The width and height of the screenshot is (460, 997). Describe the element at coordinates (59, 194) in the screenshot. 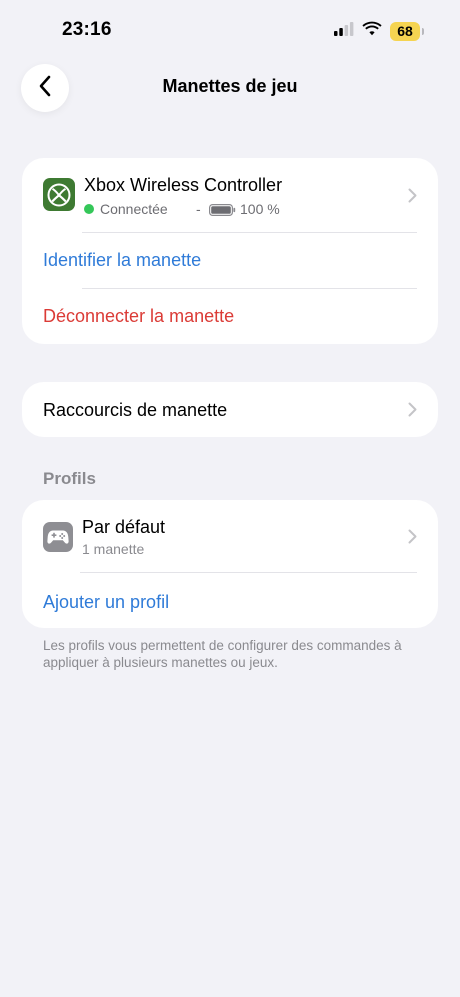

I see `xbox-logo-icon` at that location.